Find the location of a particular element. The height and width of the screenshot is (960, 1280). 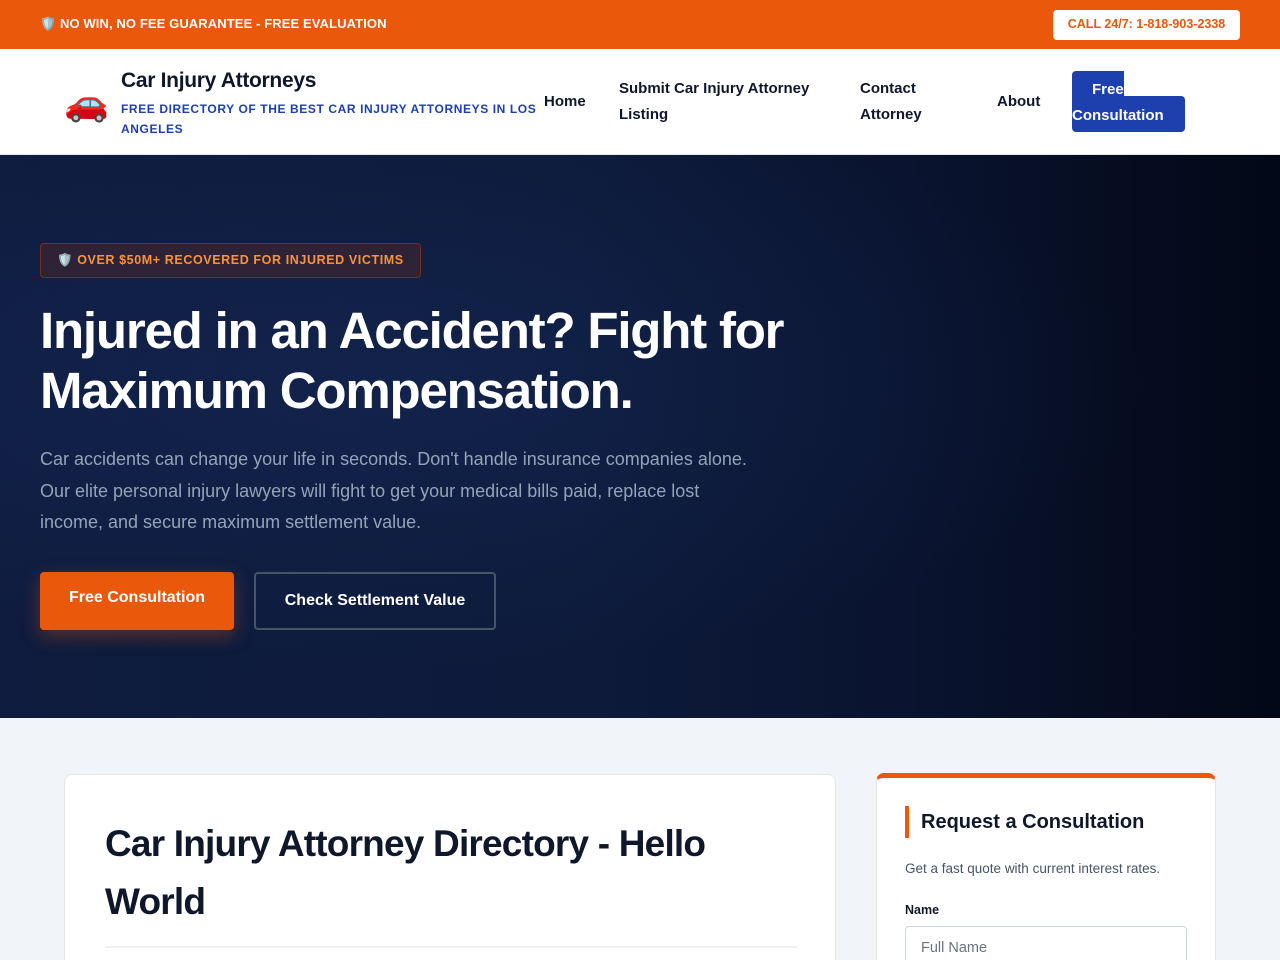

site-title: Car Injury Attorneys is located at coordinates (218, 81).